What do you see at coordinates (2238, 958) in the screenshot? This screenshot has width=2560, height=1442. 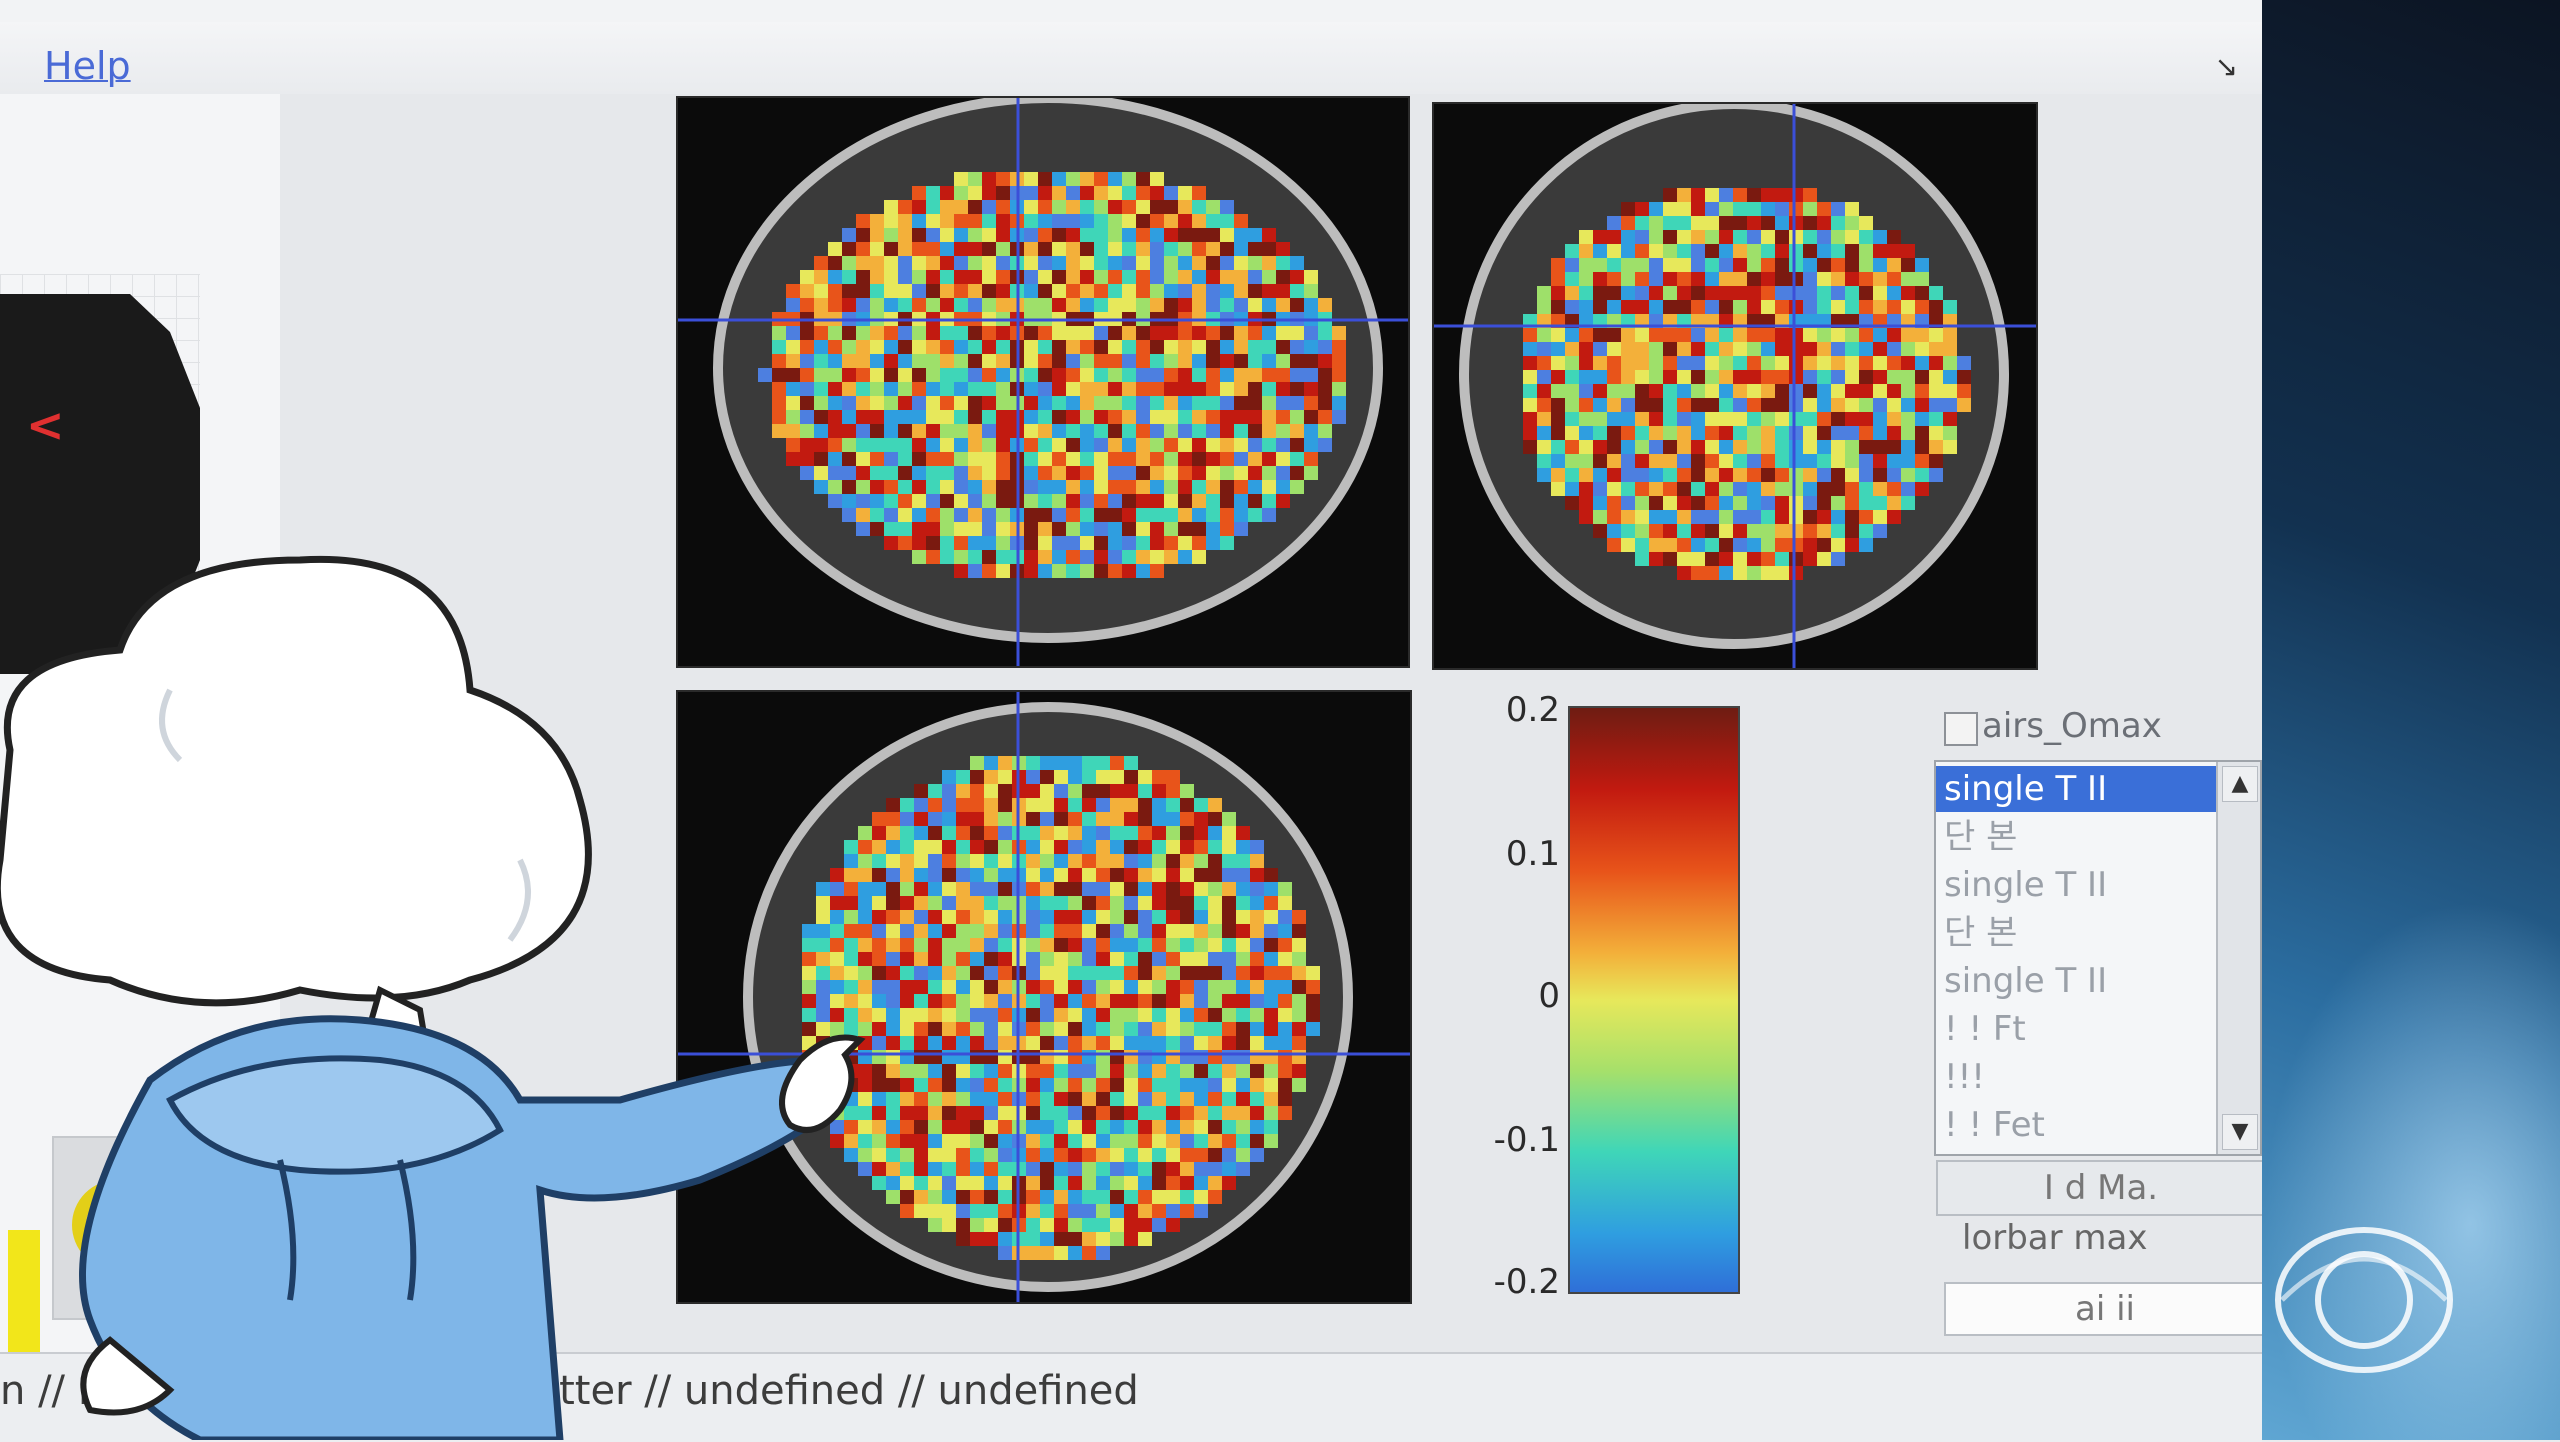 I see `listbox-scrollbar: ▲ ▼` at bounding box center [2238, 958].